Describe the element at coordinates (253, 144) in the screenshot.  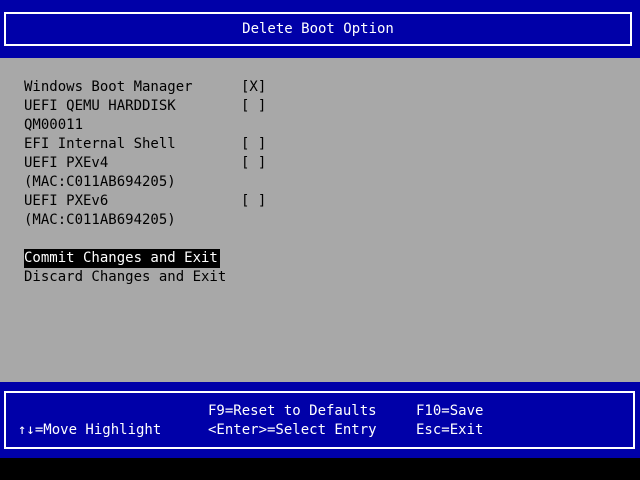
I see `boot-option-checkbox-efi-internal-shell: [ ]` at that location.